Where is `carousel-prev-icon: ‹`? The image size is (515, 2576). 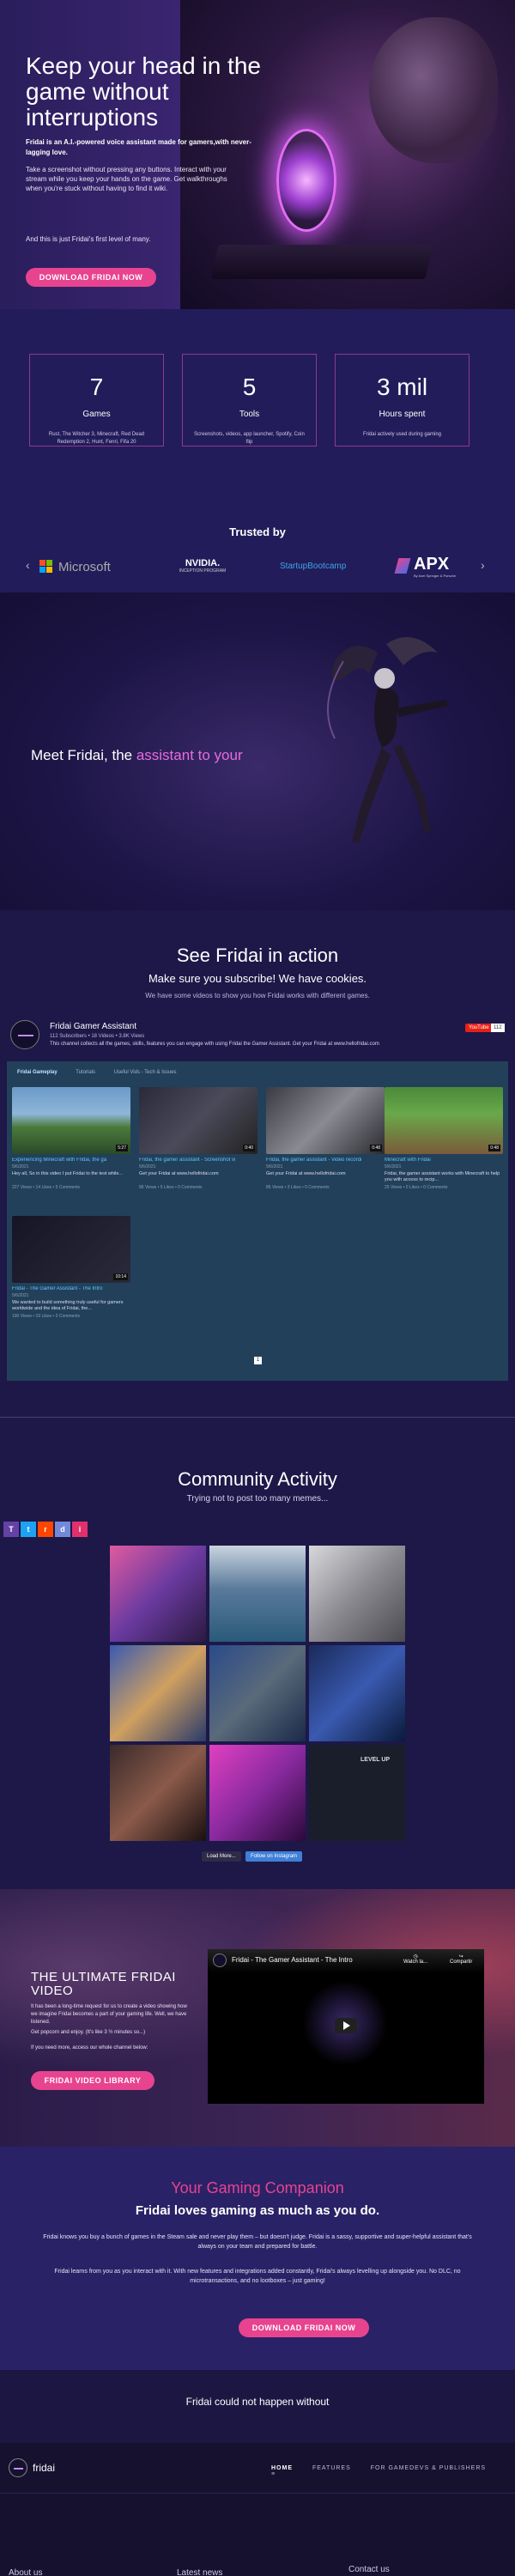
carousel-prev-icon: ‹ is located at coordinates (28, 565).